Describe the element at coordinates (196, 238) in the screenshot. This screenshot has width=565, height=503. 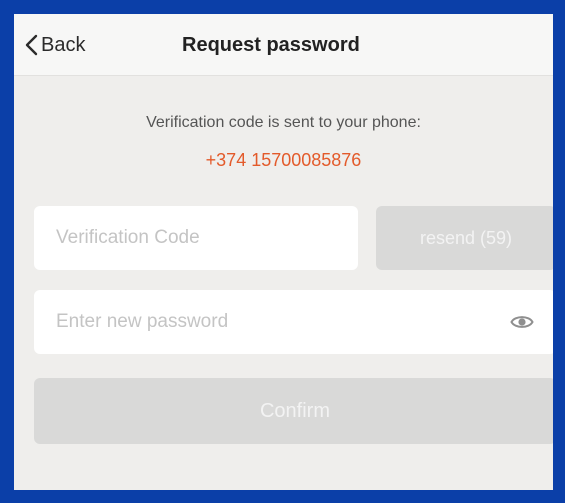
I see `verification-code-input` at that location.